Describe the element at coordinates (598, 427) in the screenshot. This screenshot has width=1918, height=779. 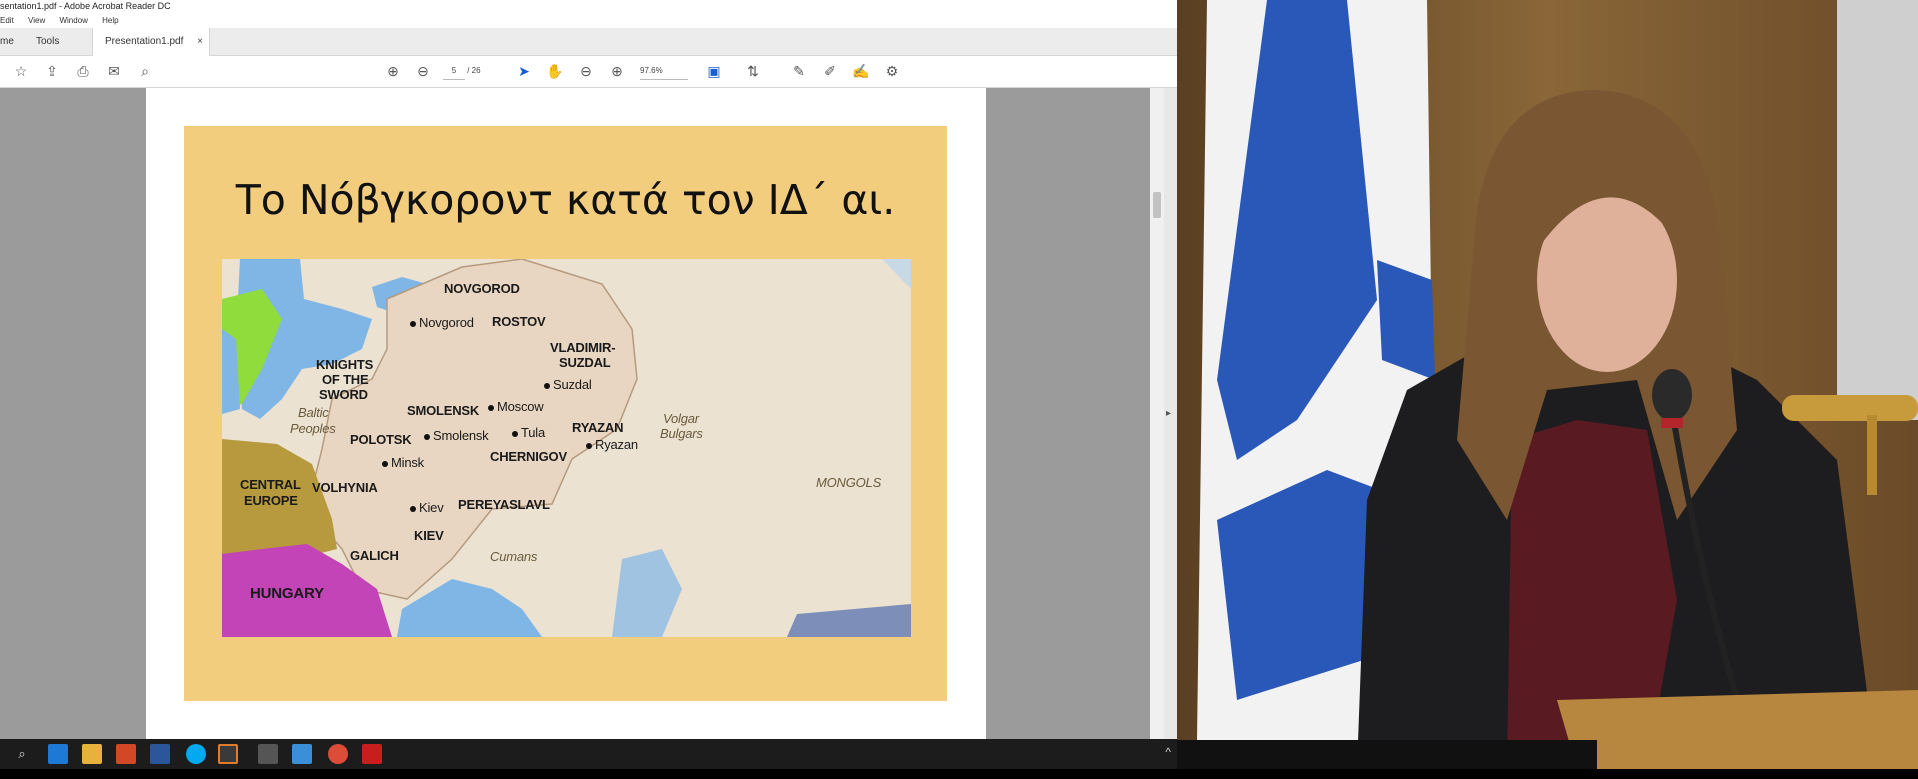
I see `map-label-ryazan-region: RYAZAN` at that location.